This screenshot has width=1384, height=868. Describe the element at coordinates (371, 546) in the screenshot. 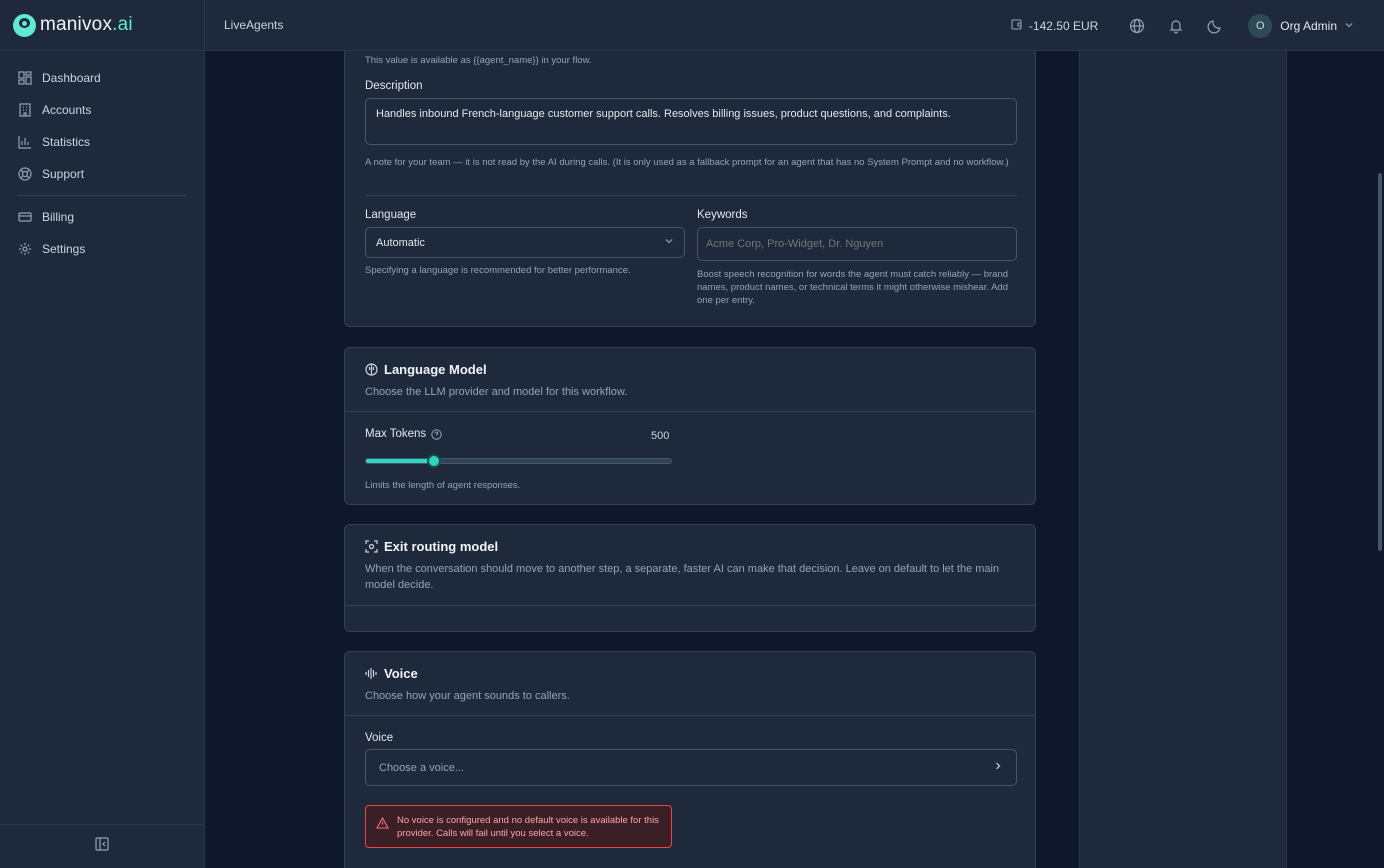

I see `scan-icon` at that location.